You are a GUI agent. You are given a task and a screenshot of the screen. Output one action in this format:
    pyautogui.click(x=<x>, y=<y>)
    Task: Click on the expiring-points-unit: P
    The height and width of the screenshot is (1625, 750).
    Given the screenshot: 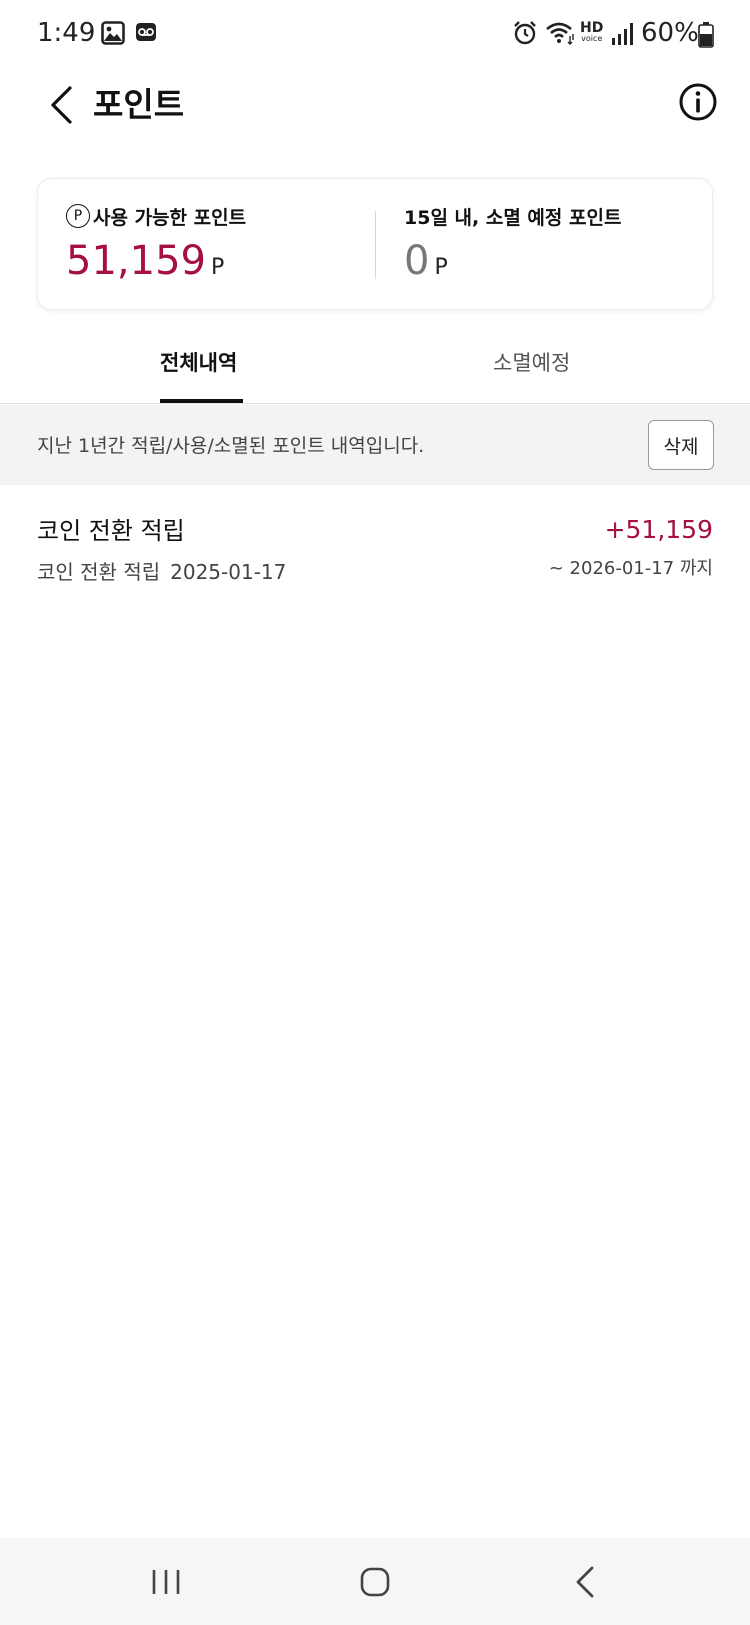 What is the action you would take?
    pyautogui.click(x=441, y=267)
    